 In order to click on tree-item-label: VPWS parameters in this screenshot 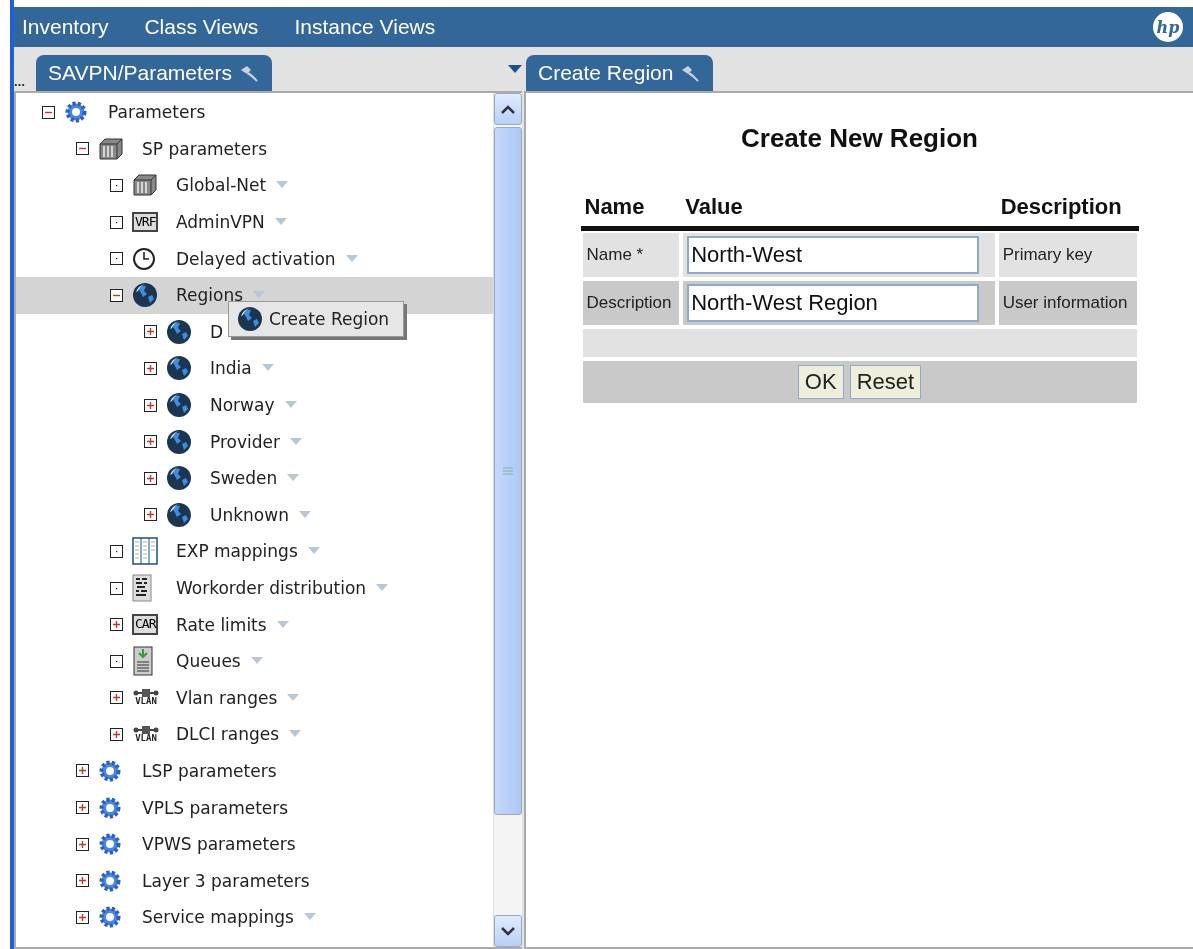, I will do `click(219, 844)`.